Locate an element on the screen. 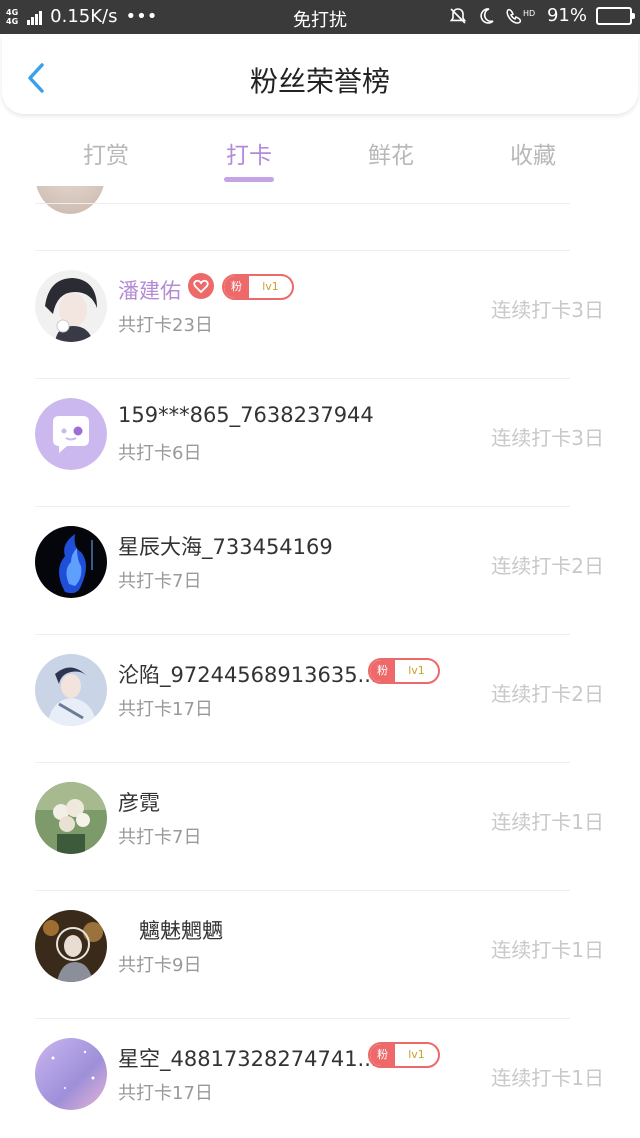  user-name: 彦霓 is located at coordinates (139, 803).